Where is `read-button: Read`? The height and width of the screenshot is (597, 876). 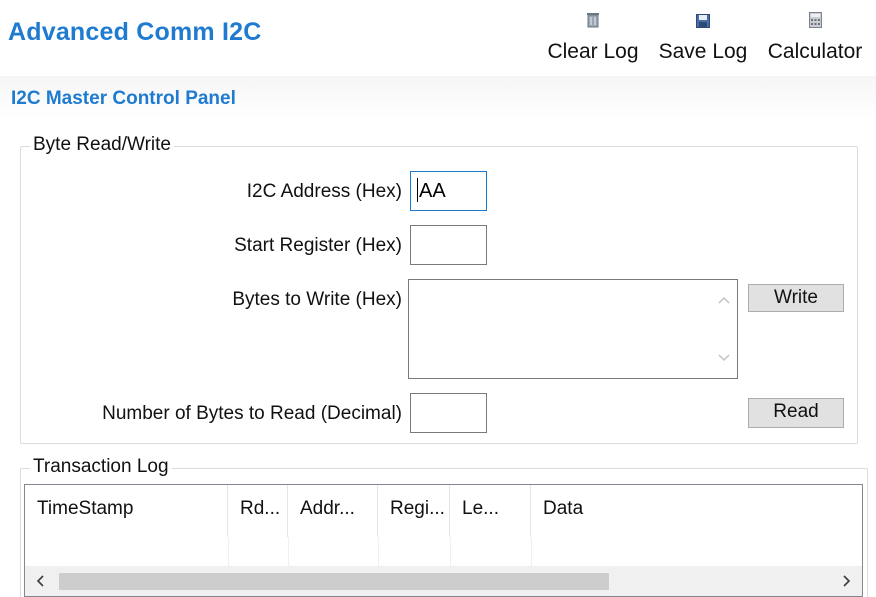 read-button: Read is located at coordinates (796, 413).